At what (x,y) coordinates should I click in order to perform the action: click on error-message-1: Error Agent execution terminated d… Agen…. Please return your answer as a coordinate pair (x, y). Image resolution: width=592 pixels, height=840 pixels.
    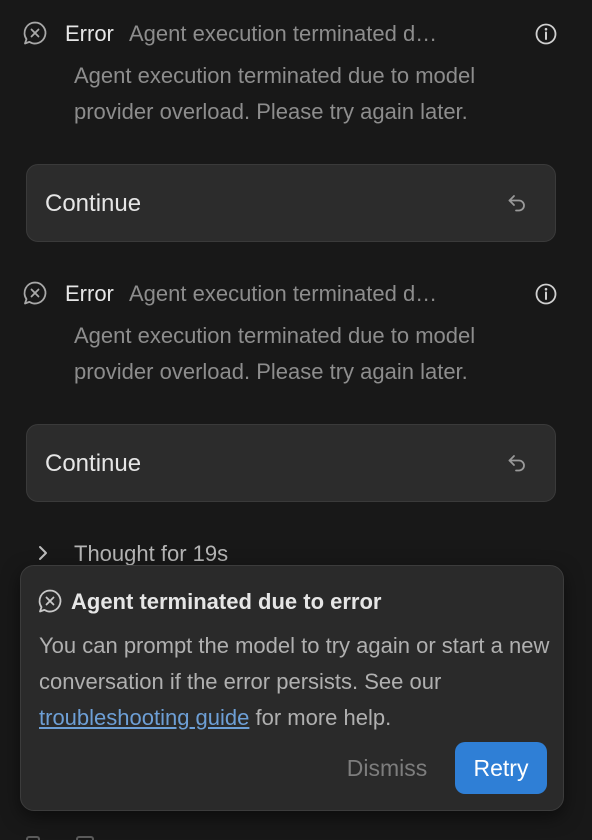
    Looking at the image, I should click on (296, 80).